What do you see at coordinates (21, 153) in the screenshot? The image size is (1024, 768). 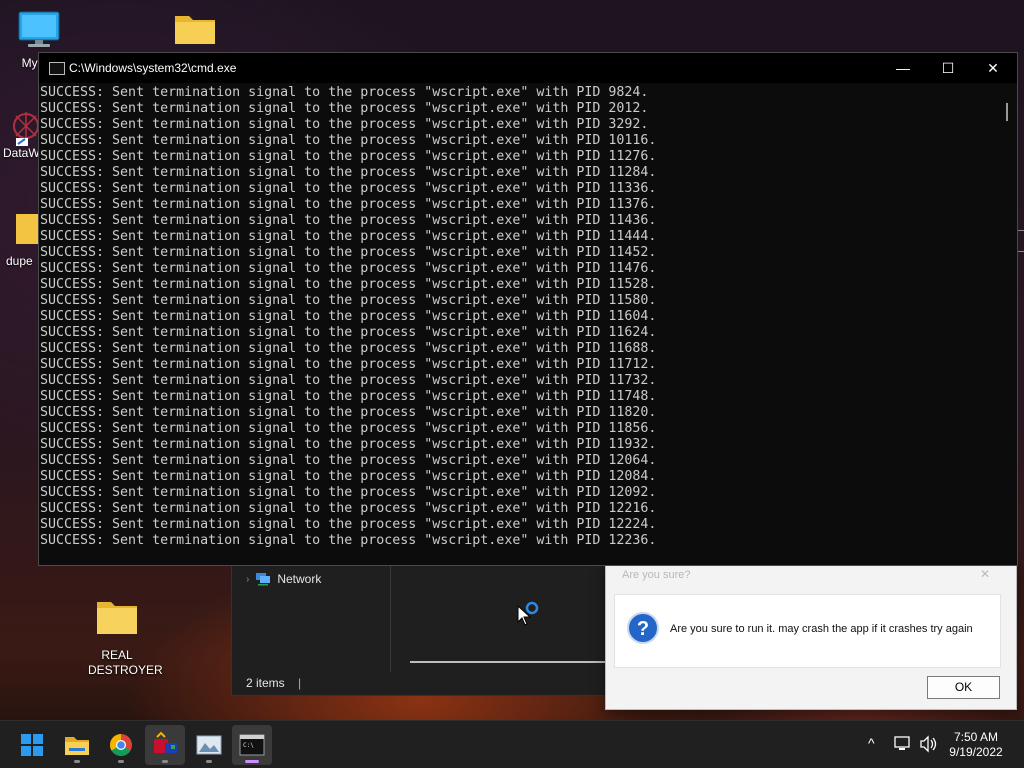 I see `desktop-icon-label: DataW` at bounding box center [21, 153].